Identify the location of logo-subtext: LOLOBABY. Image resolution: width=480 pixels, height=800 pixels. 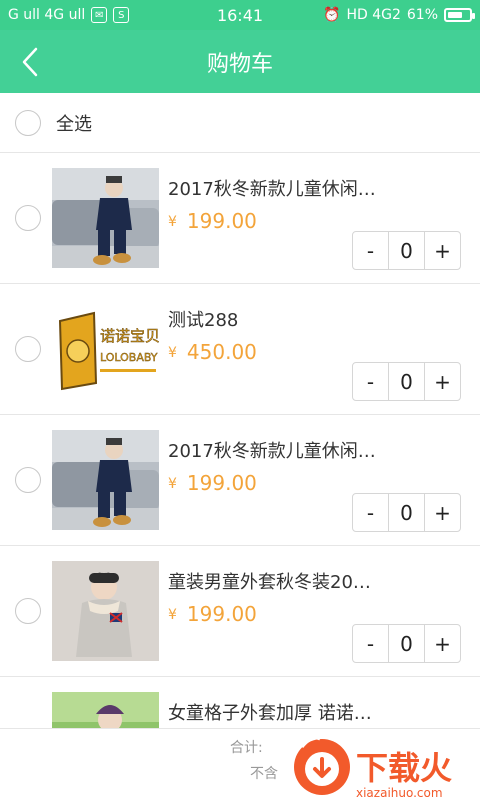
(129, 357).